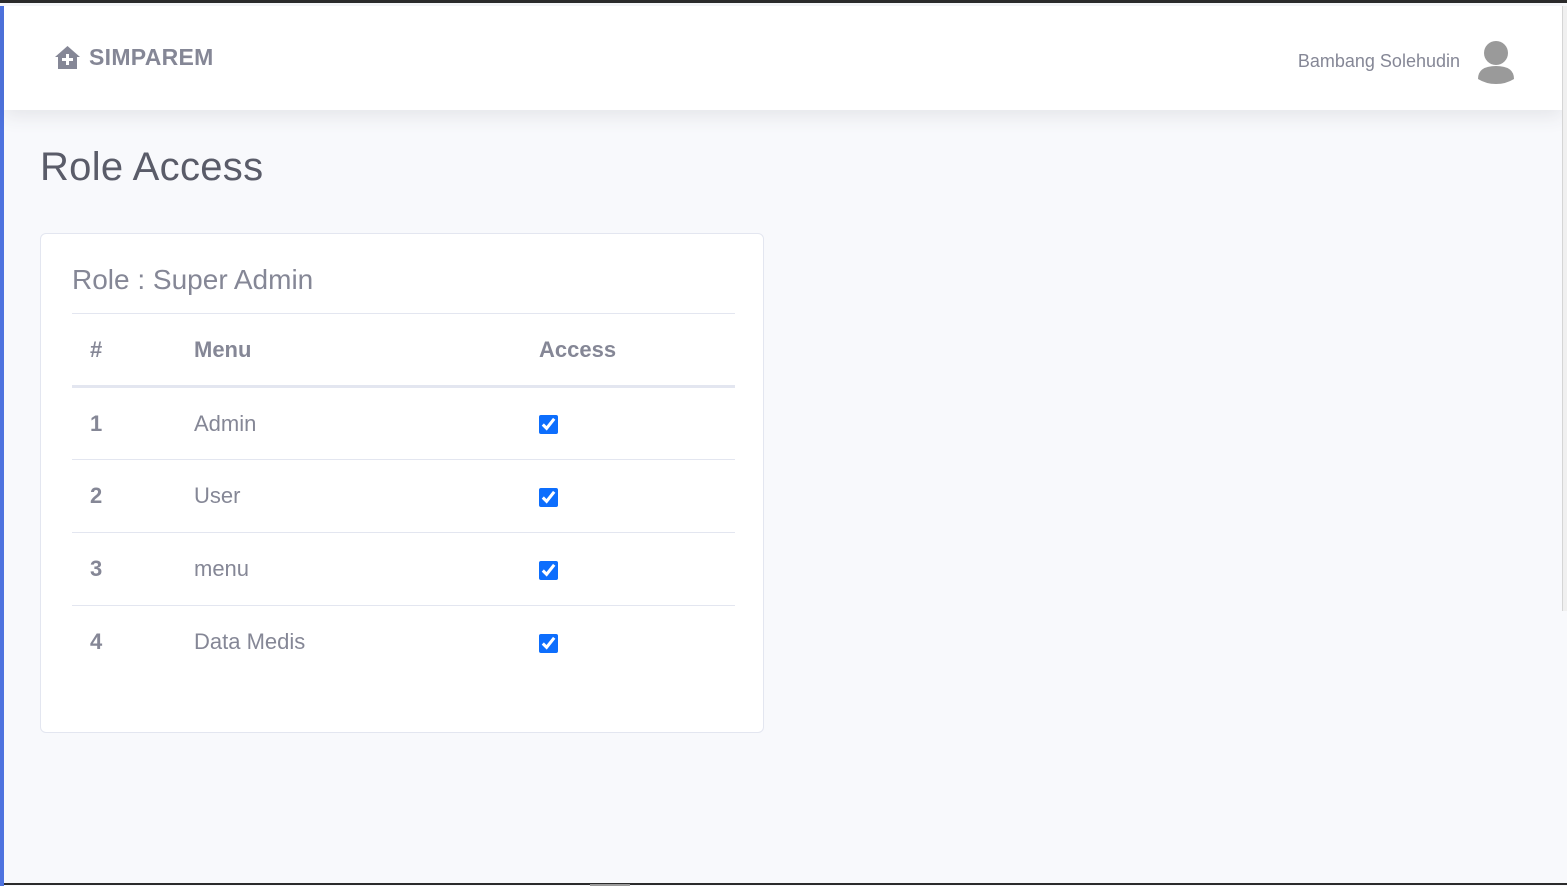 The height and width of the screenshot is (886, 1567). I want to click on row-number: 1, so click(96, 423).